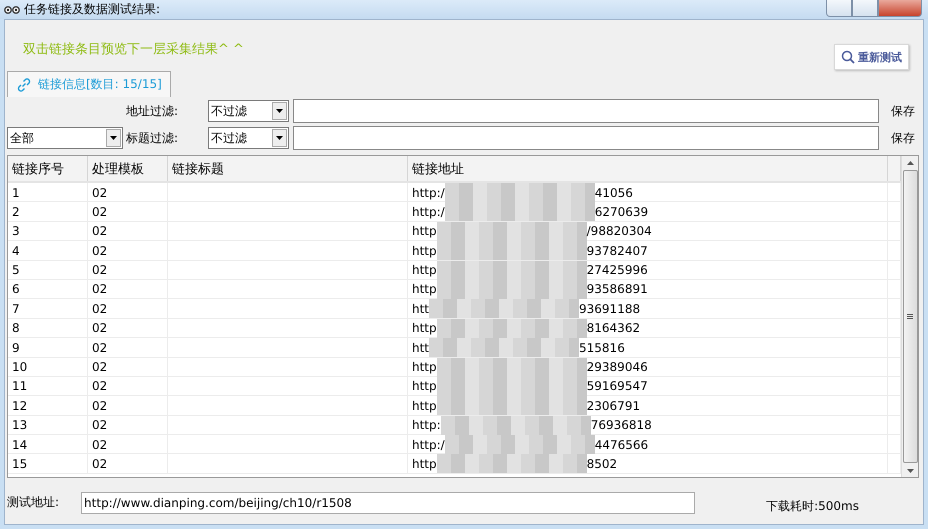 The height and width of the screenshot is (529, 928). I want to click on url-end: 2306791, so click(613, 405).